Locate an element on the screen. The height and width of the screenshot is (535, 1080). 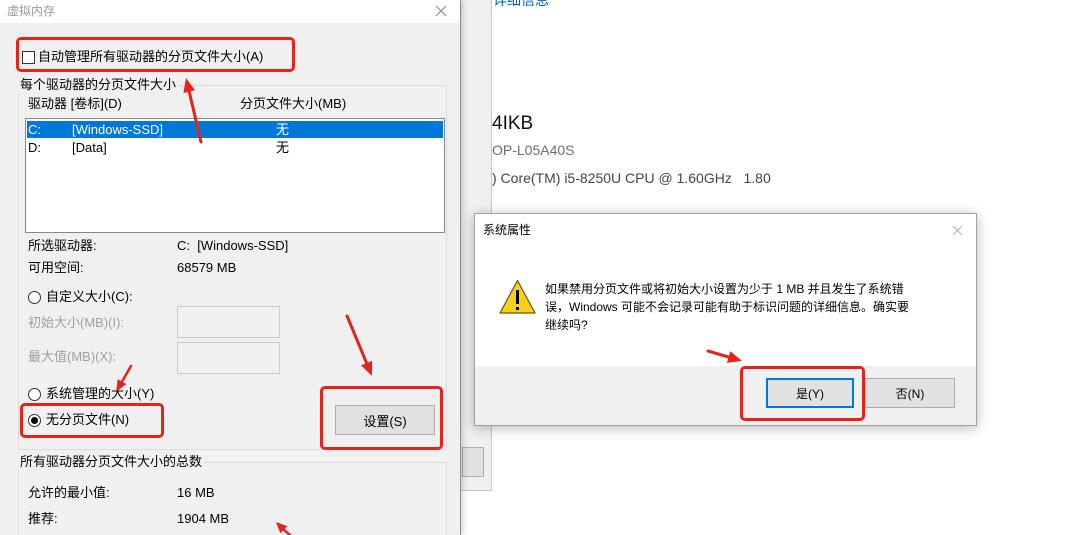
recommended-label: 推荐: is located at coordinates (43, 518).